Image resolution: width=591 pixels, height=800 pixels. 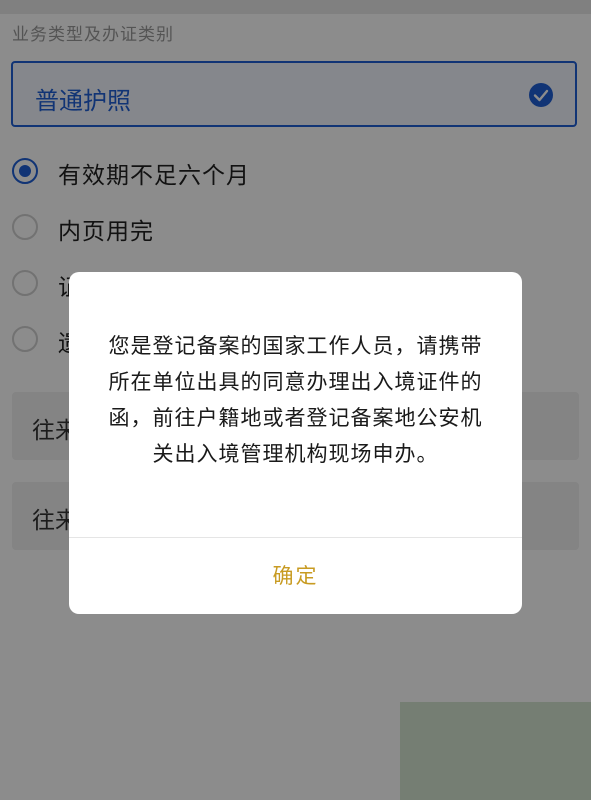 What do you see at coordinates (295, 576) in the screenshot?
I see `confirm-button: 确定` at bounding box center [295, 576].